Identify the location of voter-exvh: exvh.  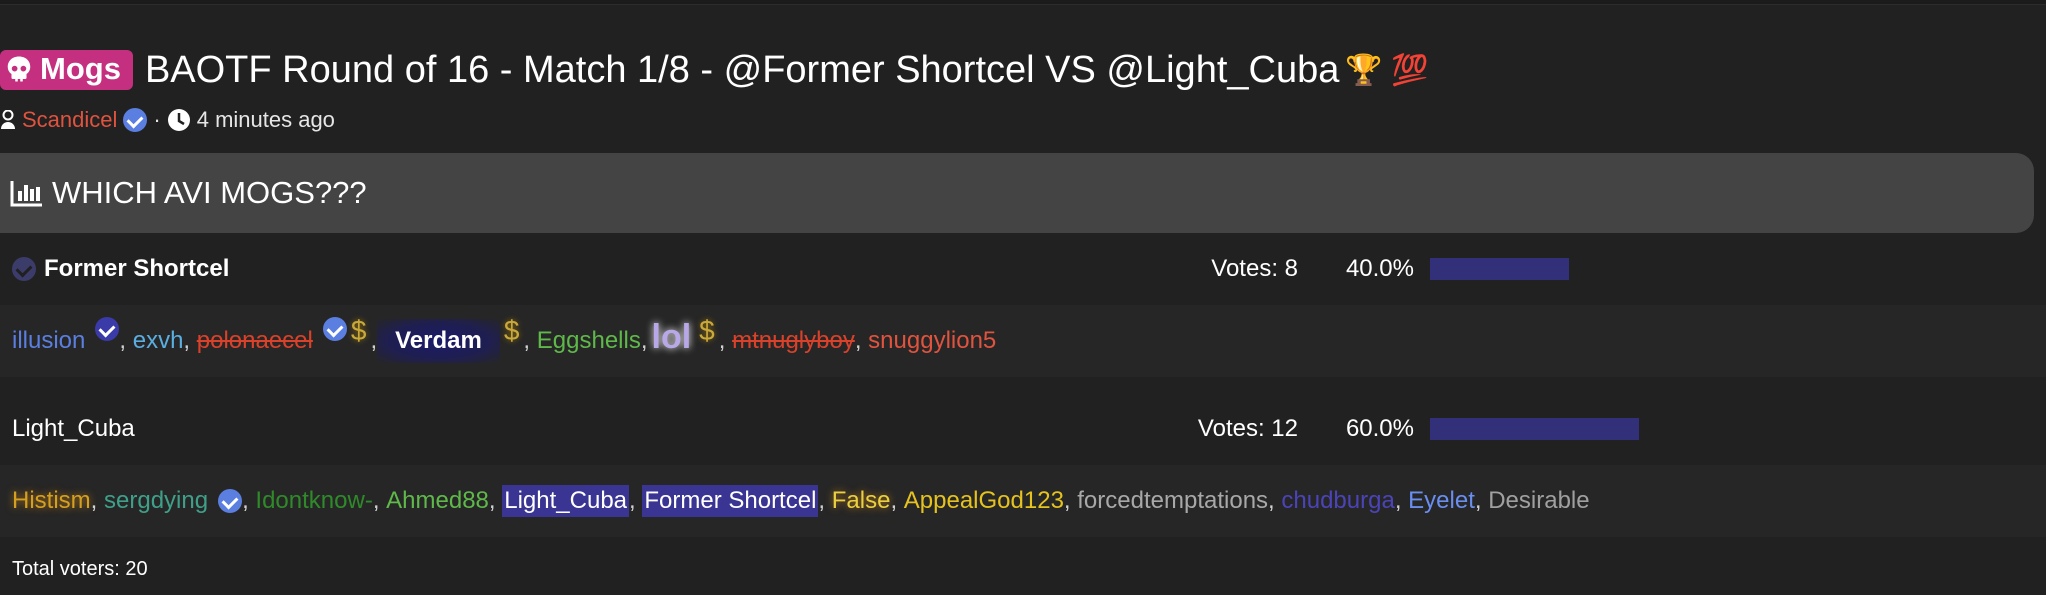
(158, 341).